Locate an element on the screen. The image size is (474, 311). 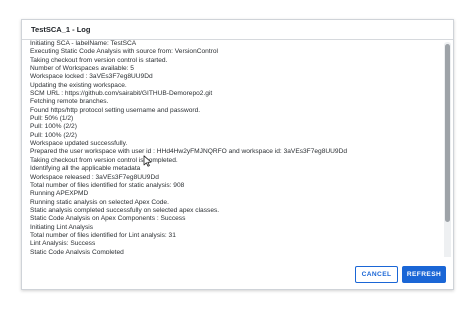
refresh-button: REFRESH is located at coordinates (424, 274).